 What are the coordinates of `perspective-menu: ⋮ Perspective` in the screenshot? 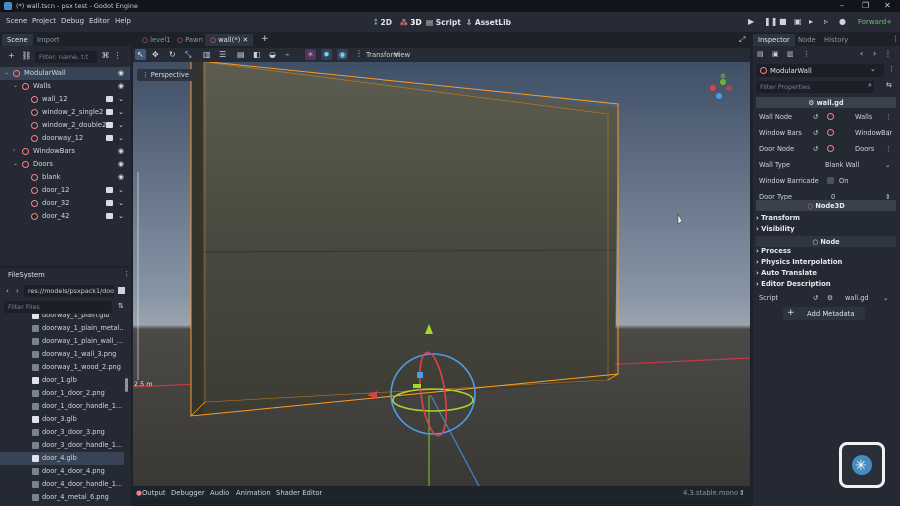 It's located at (165, 75).